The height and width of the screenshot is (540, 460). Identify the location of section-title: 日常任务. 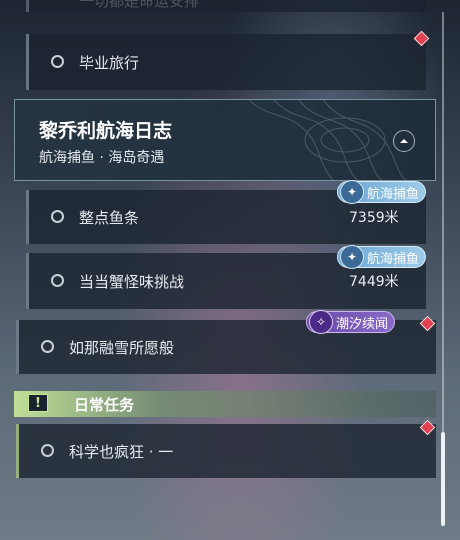
(104, 405).